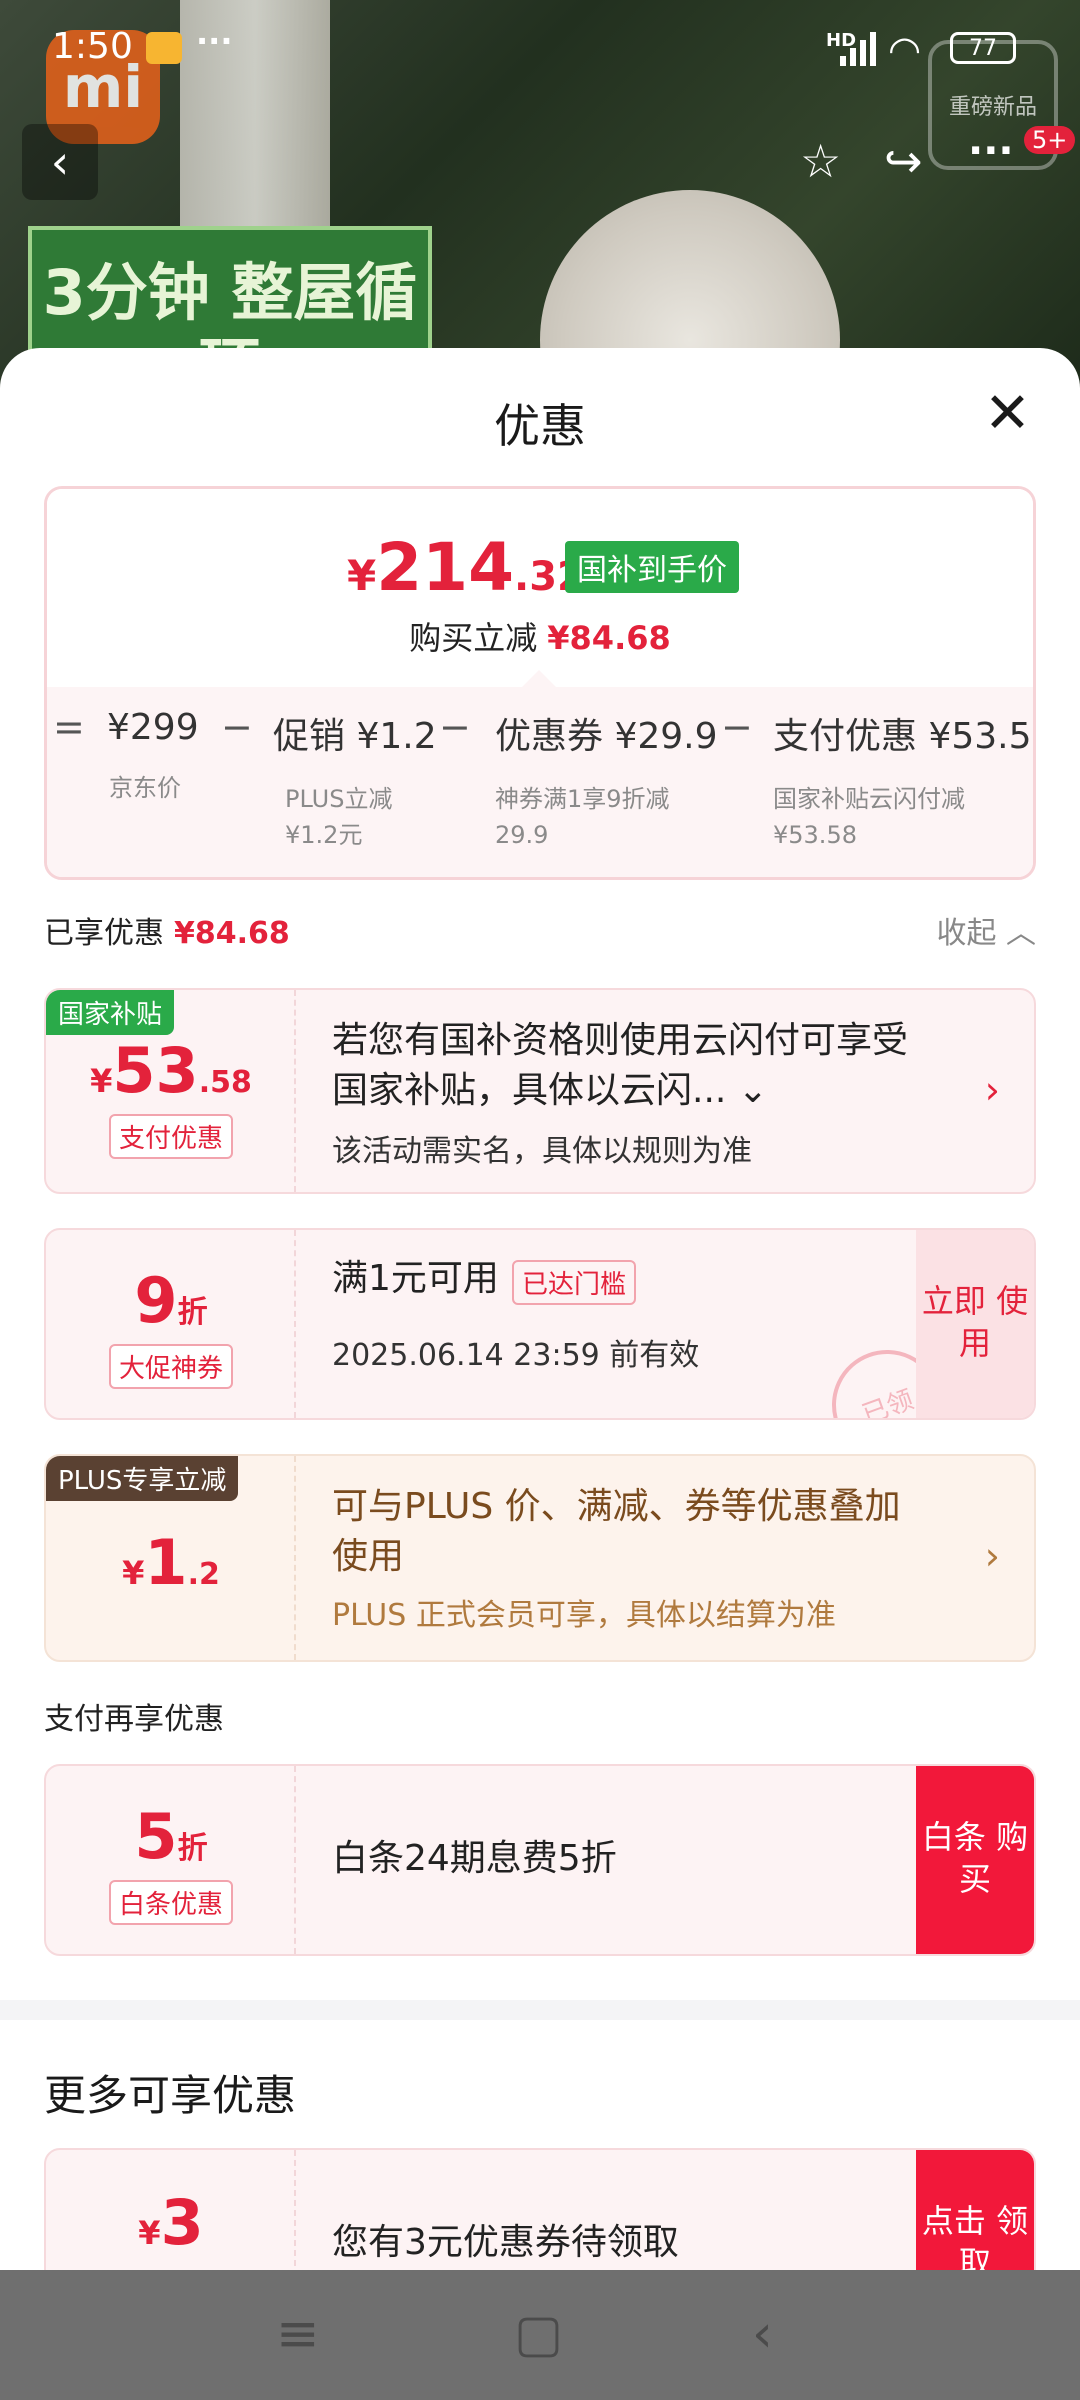 This screenshot has height=2400, width=1080. What do you see at coordinates (574, 1282) in the screenshot?
I see `threshold-reached-badge: 已达门槛` at bounding box center [574, 1282].